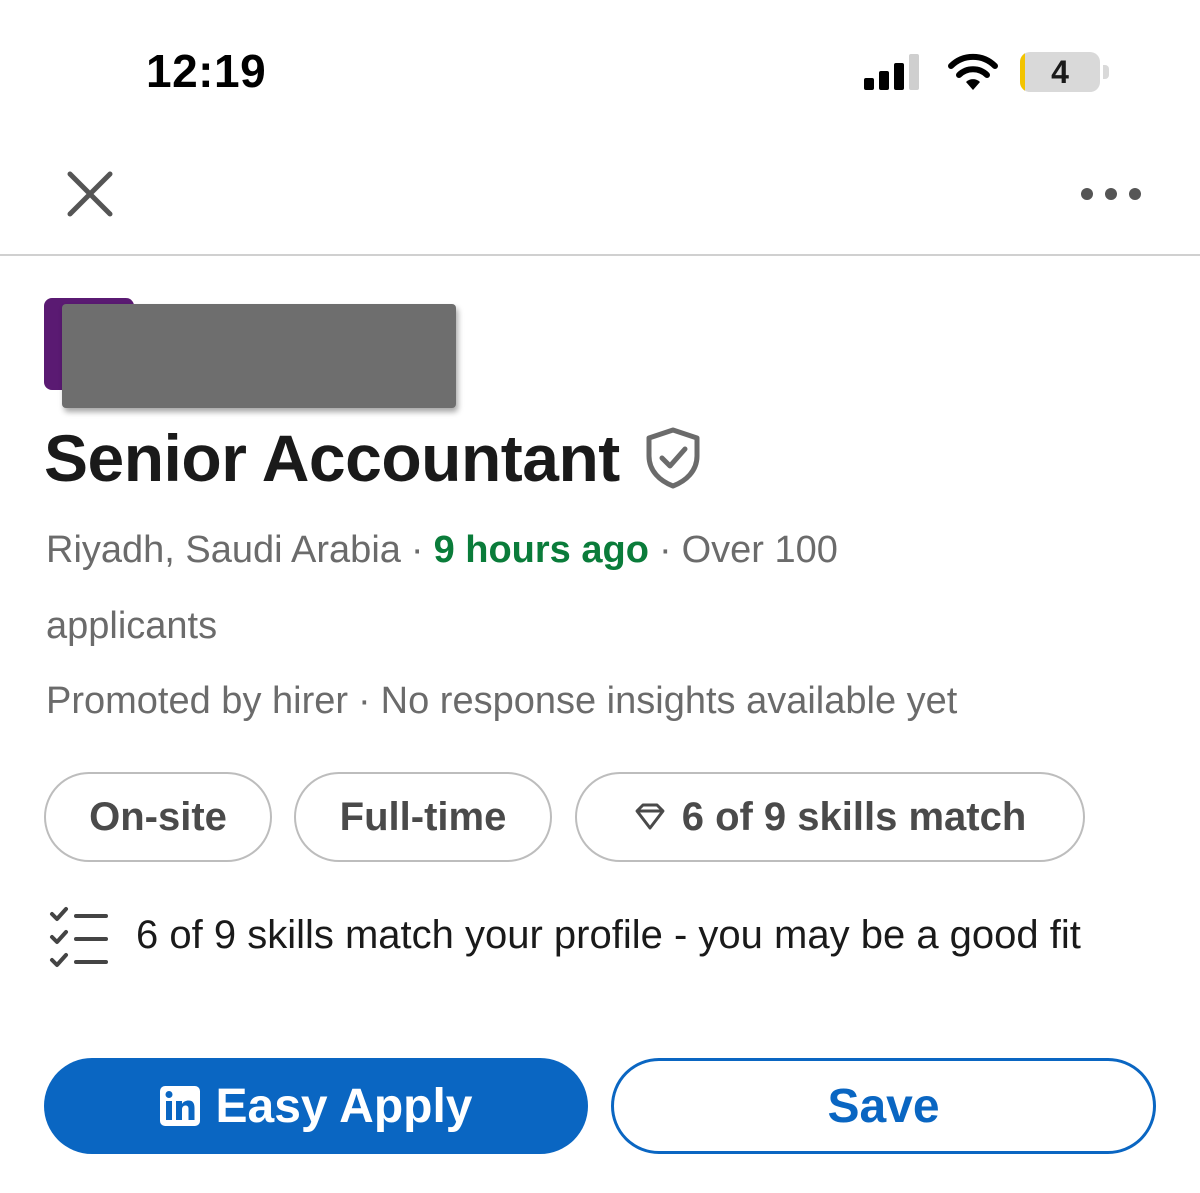 Image resolution: width=1200 pixels, height=1193 pixels. I want to click on job-location: Riyadh, Saudi Arabia, so click(223, 550).